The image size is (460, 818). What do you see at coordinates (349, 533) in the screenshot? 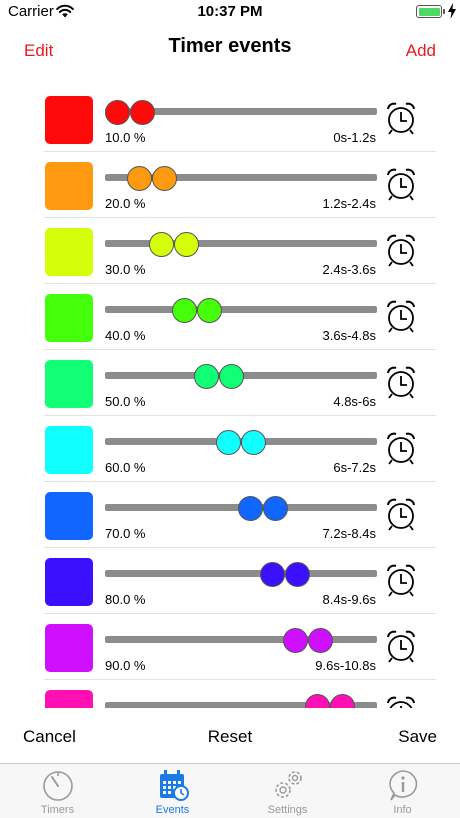
I see `event-time-range-label: 7.2s-8.4s` at bounding box center [349, 533].